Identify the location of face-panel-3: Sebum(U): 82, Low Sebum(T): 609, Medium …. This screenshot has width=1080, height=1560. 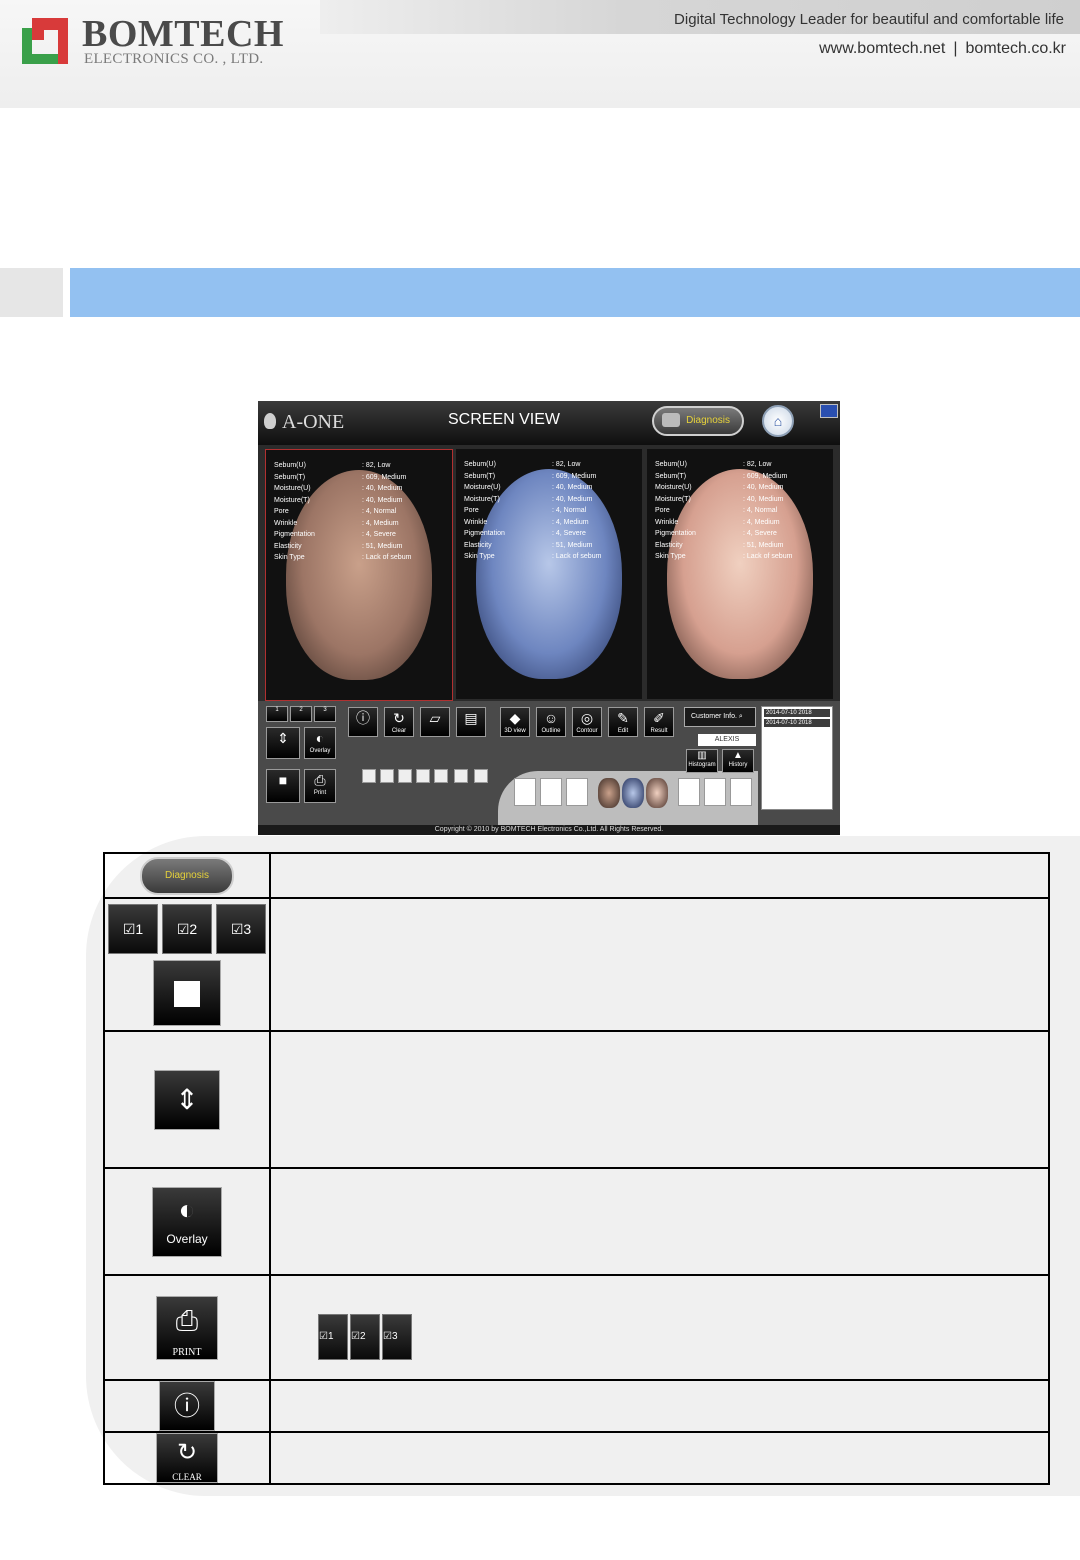
(740, 574).